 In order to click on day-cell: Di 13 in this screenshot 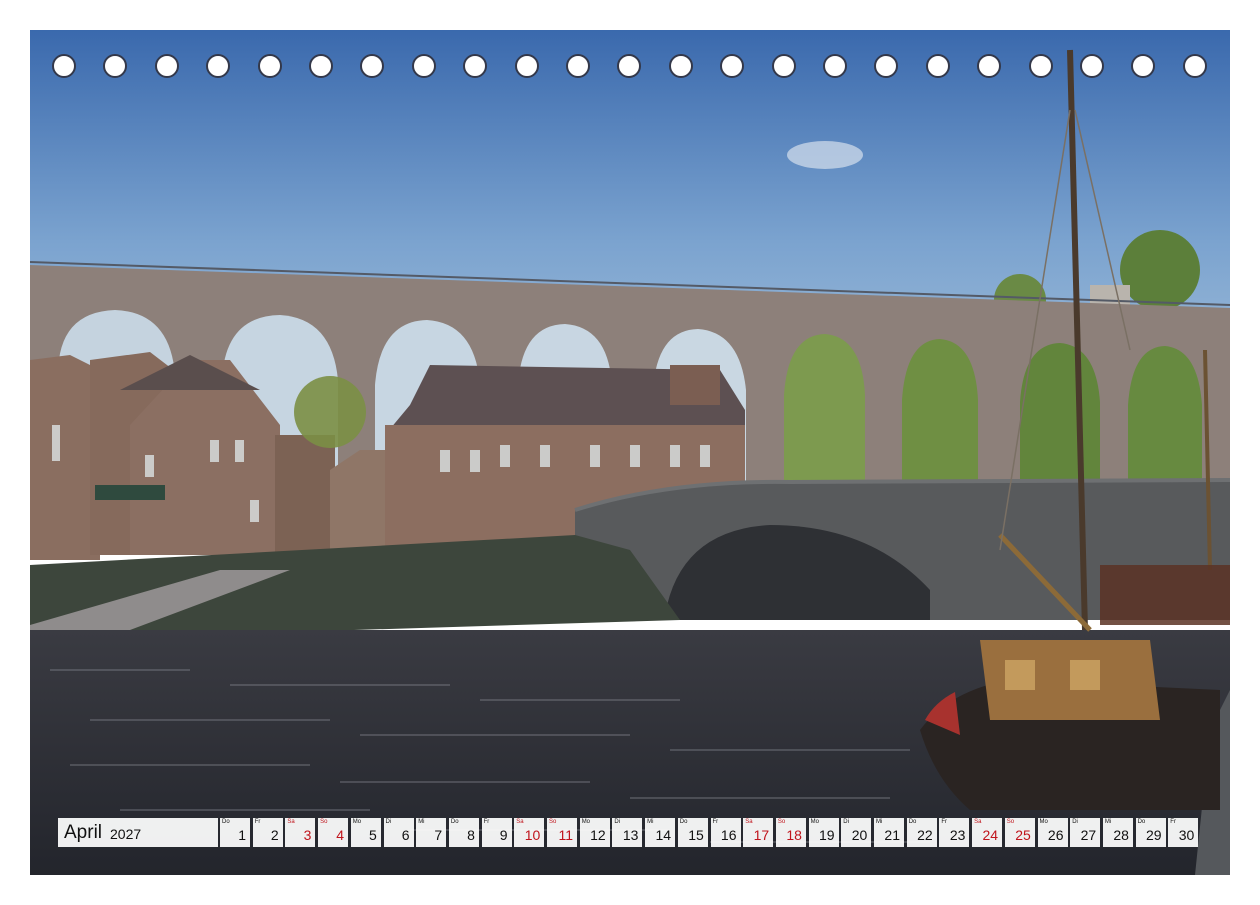, I will do `click(627, 832)`.